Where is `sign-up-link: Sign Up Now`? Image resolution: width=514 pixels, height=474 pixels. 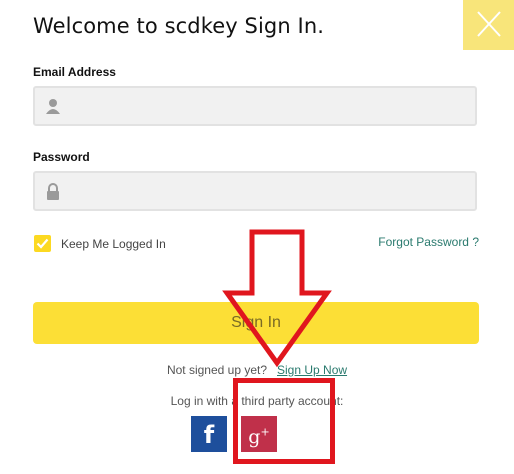 sign-up-link: Sign Up Now is located at coordinates (312, 370).